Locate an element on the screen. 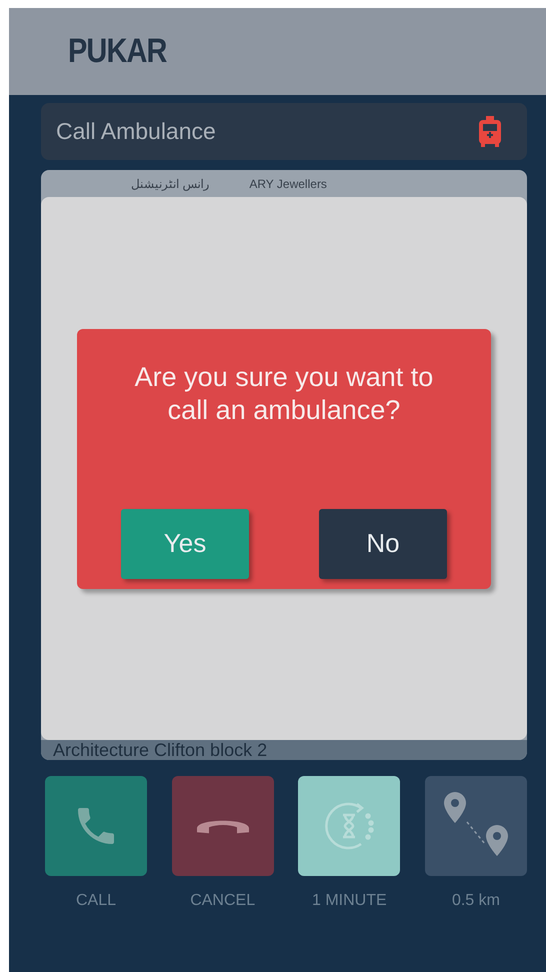 The width and height of the screenshot is (546, 972). action-label: 1 MINUTE is located at coordinates (349, 901).